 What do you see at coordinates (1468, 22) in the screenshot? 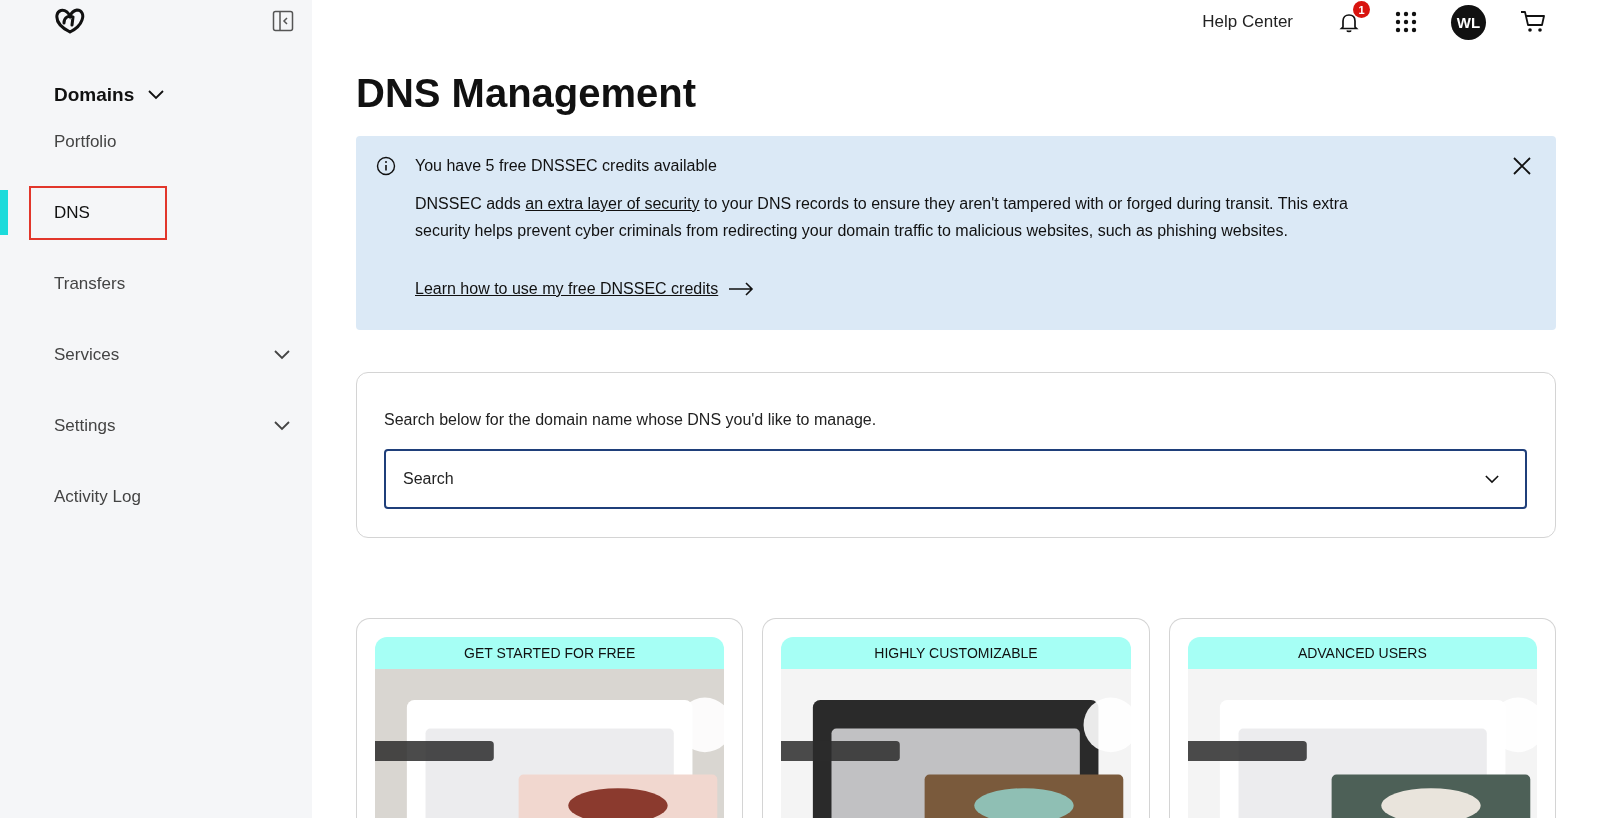
I see `avatar: WL` at bounding box center [1468, 22].